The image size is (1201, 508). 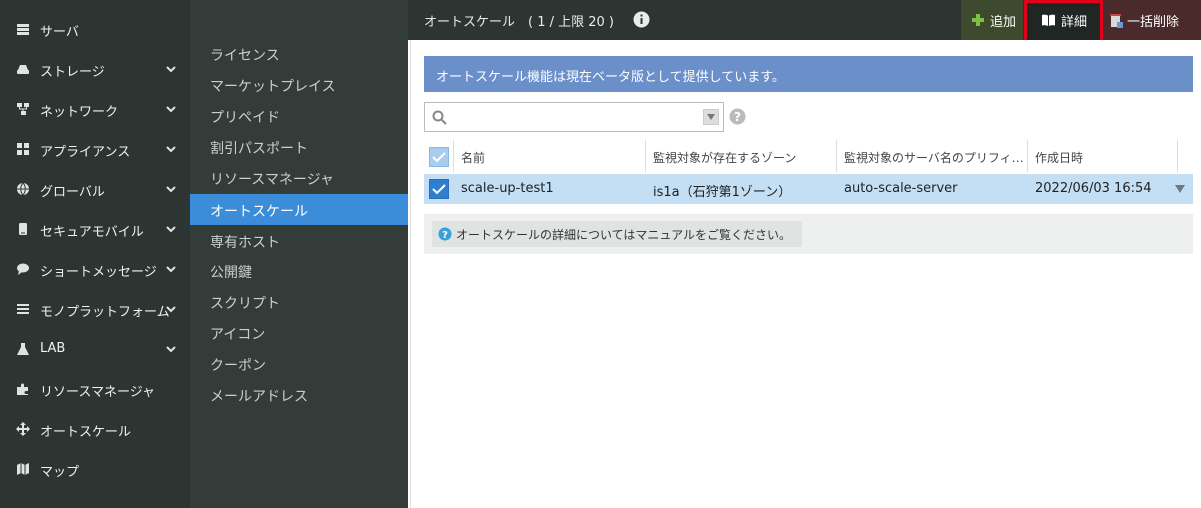 I want to click on table-header: 名前 監視対象が存在するゾーン 監視対象のサーバ名のプリフィ… 作成日時, so click(x=808, y=156).